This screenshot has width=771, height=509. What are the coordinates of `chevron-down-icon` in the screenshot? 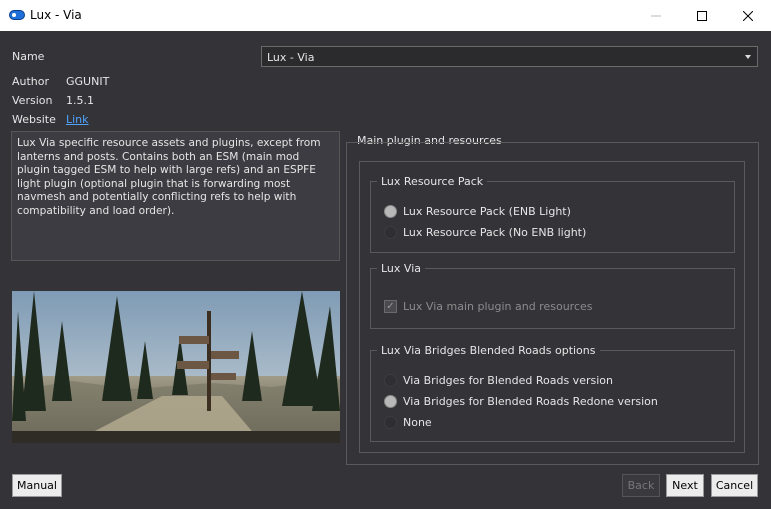 It's located at (748, 57).